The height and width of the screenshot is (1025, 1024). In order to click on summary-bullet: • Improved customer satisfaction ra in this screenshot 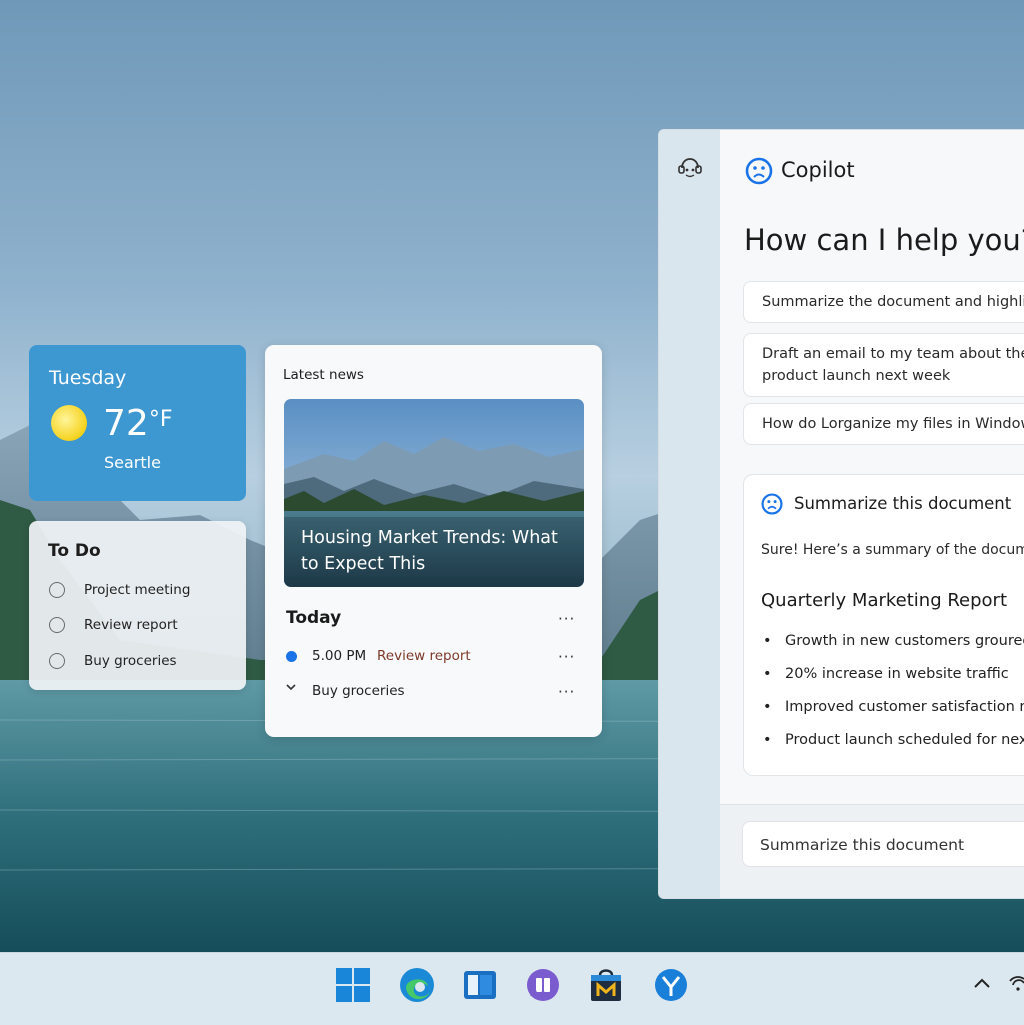, I will do `click(893, 707)`.